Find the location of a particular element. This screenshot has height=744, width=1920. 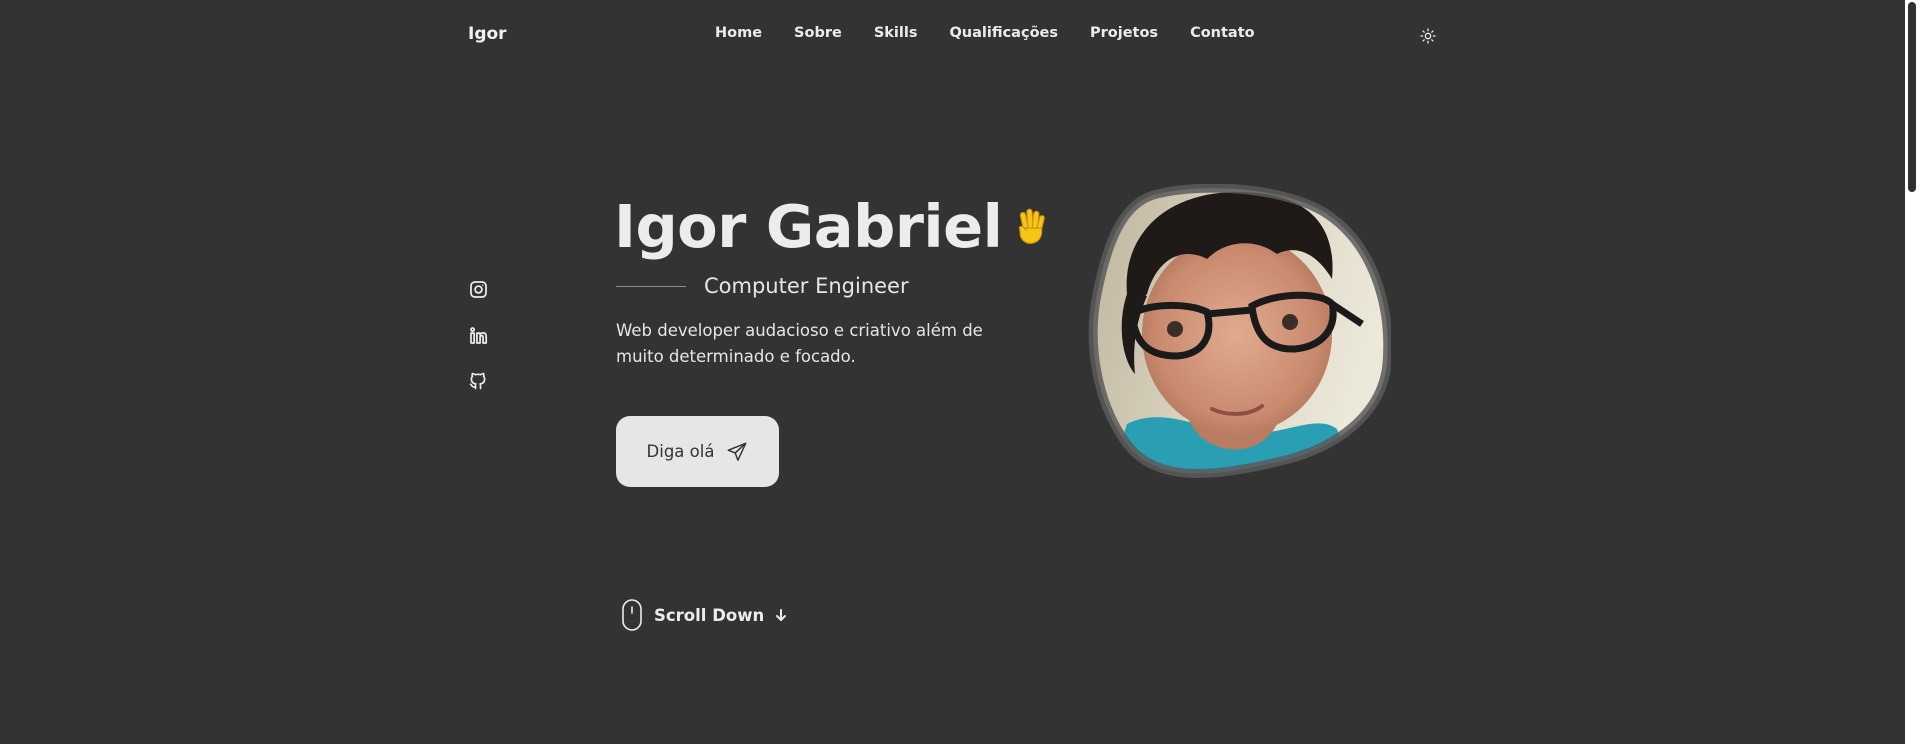

linkedin-icon is located at coordinates (478, 335).